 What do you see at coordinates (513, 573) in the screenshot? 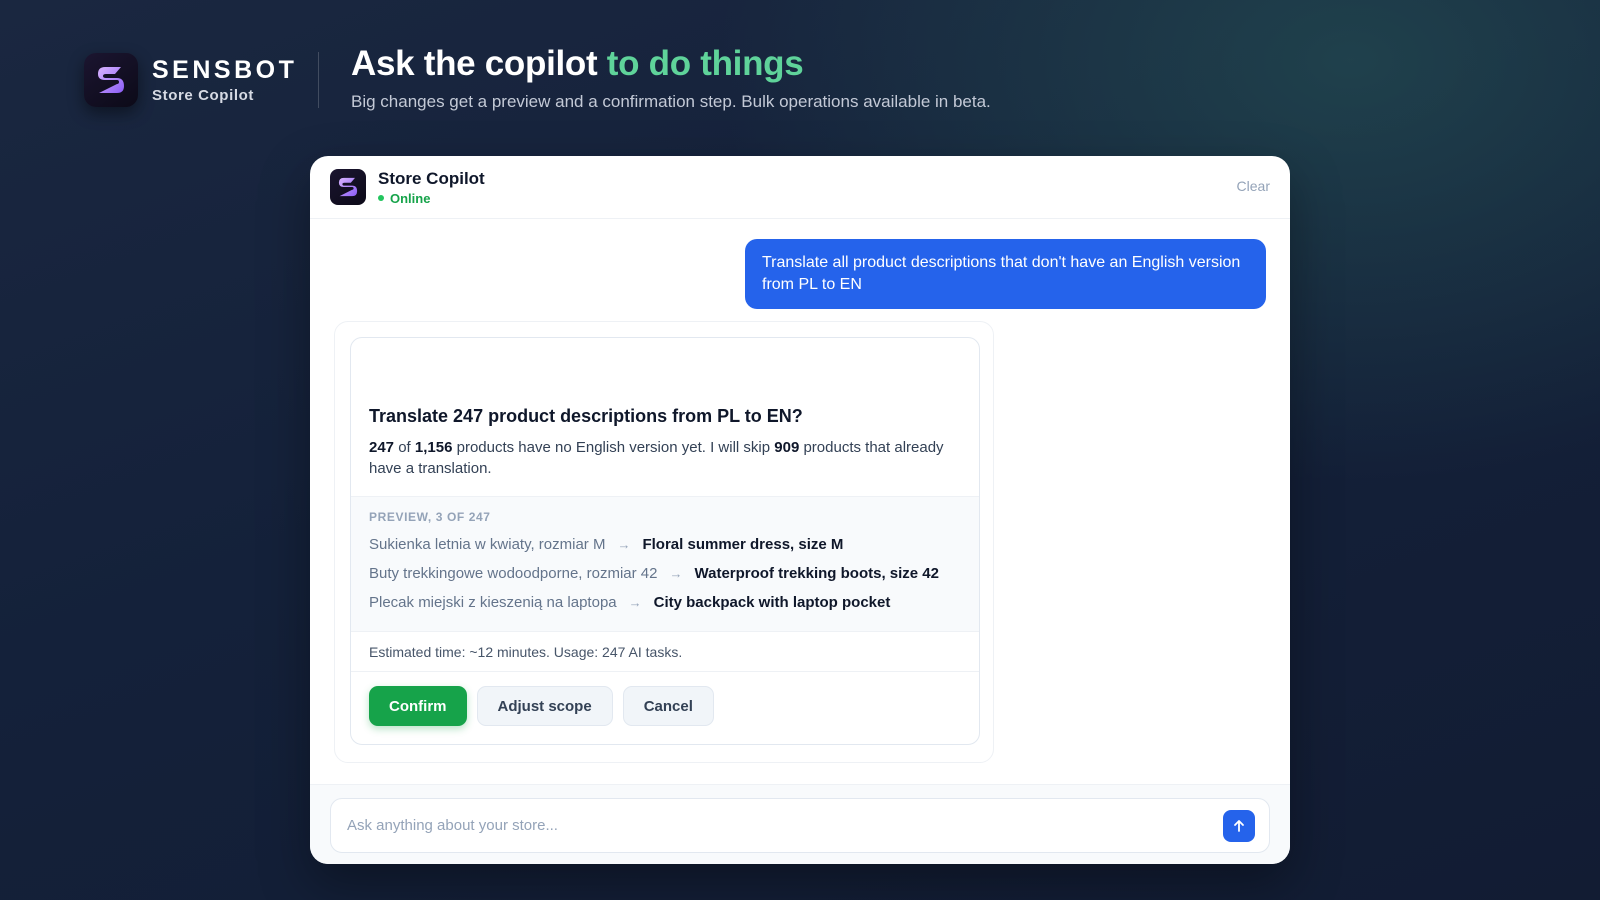
I see `preview-source: Buty trekkingowe wodoodporne, rozmiar 42` at bounding box center [513, 573].